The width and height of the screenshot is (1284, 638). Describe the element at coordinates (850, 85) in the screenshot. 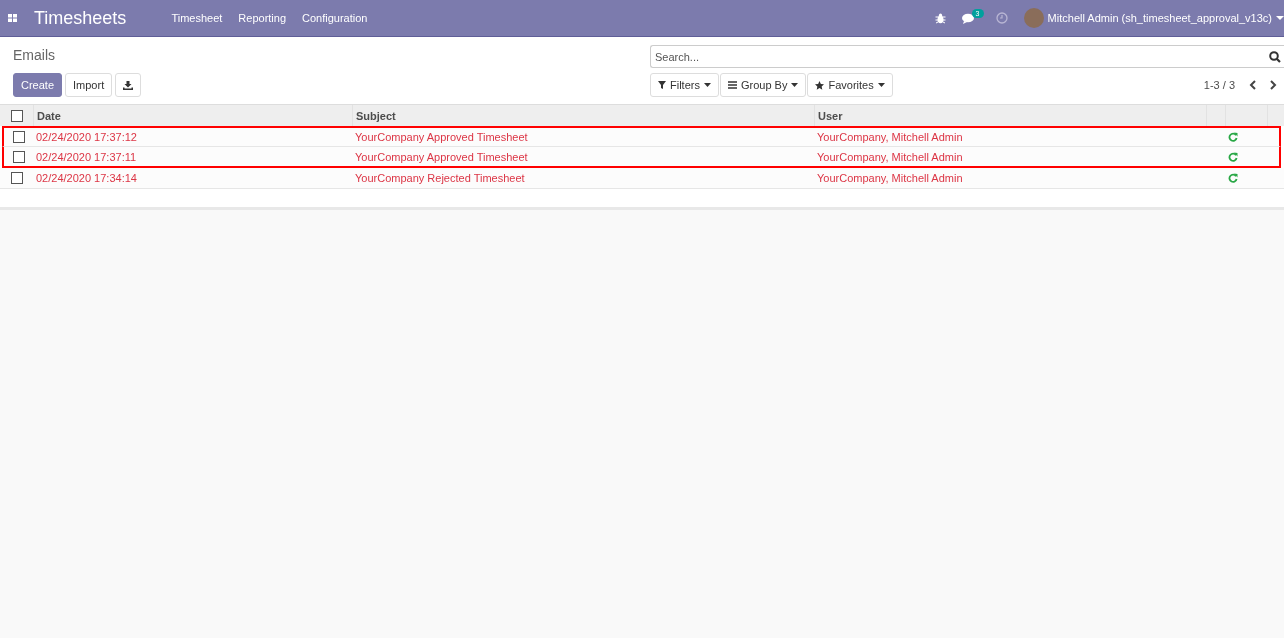

I see `filter-dropdown: Favorites` at that location.